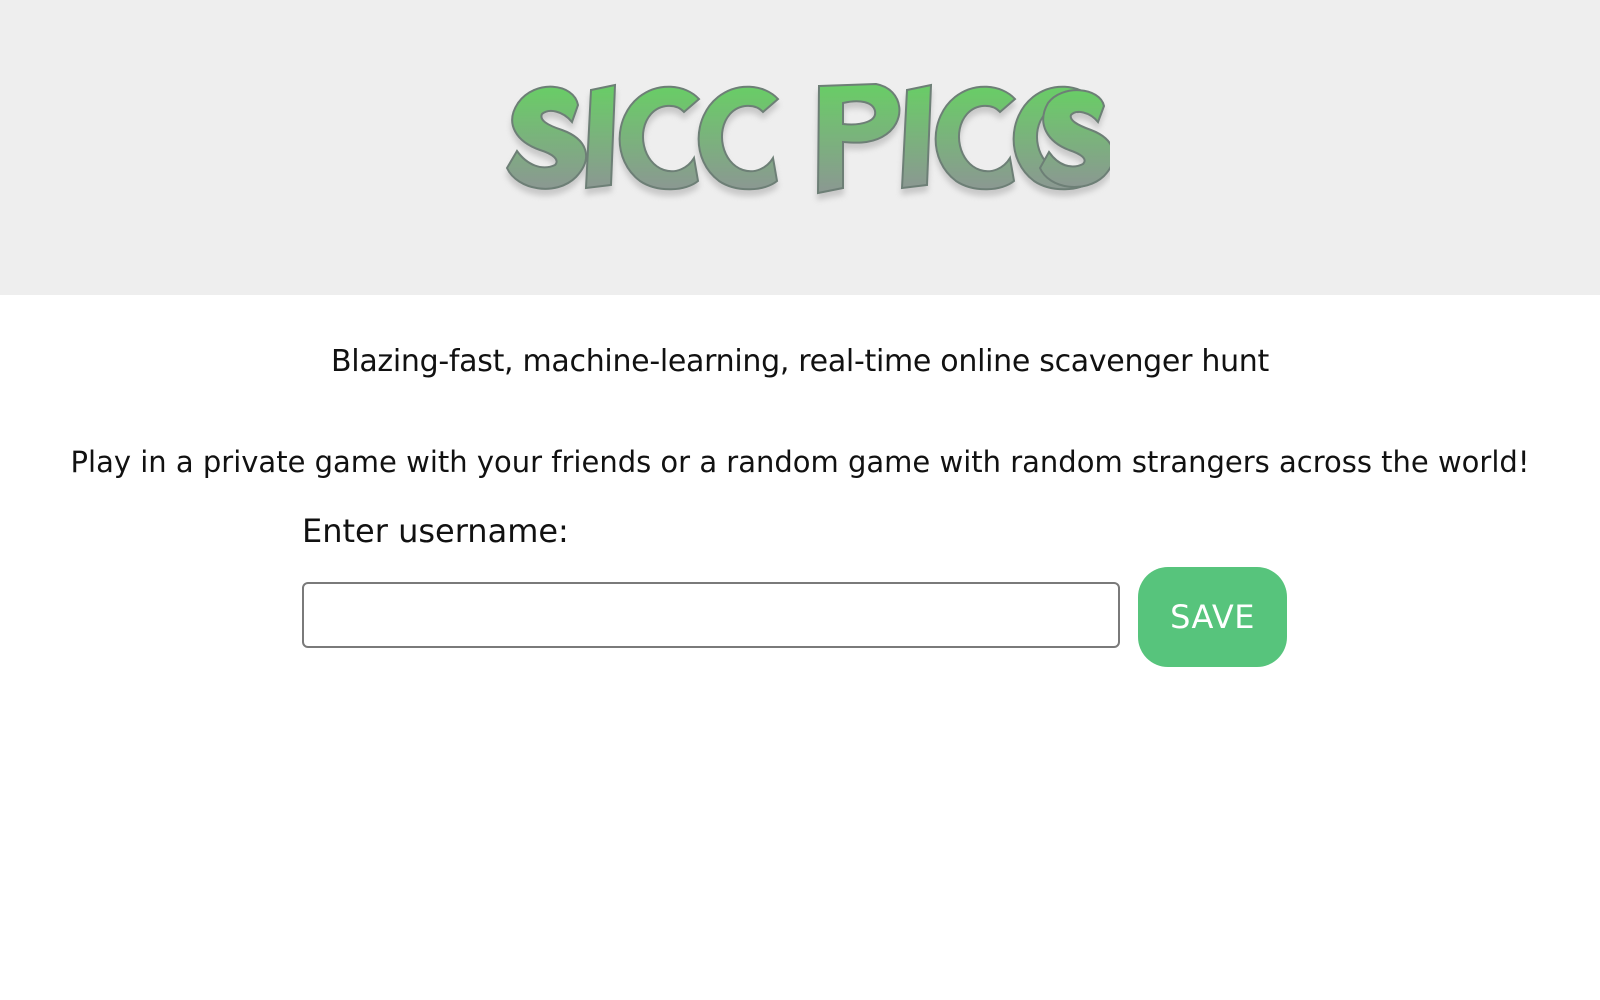  I want to click on username-label: Enter username:, so click(435, 531).